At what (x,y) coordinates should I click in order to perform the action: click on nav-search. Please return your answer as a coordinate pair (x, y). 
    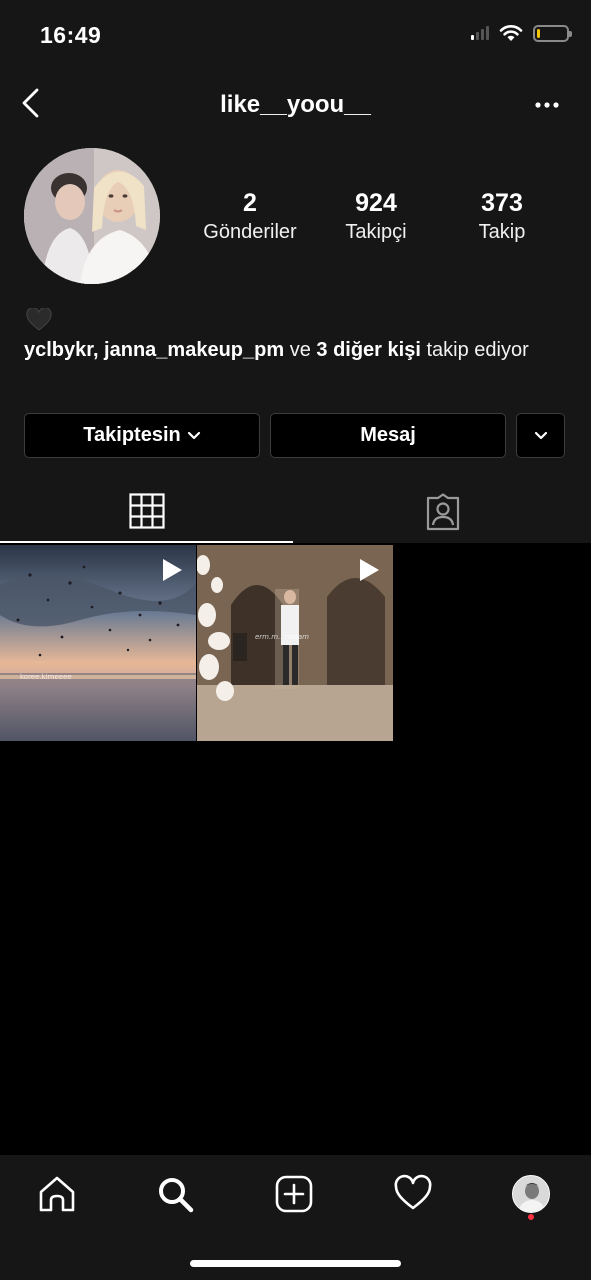
    Looking at the image, I should click on (175, 1194).